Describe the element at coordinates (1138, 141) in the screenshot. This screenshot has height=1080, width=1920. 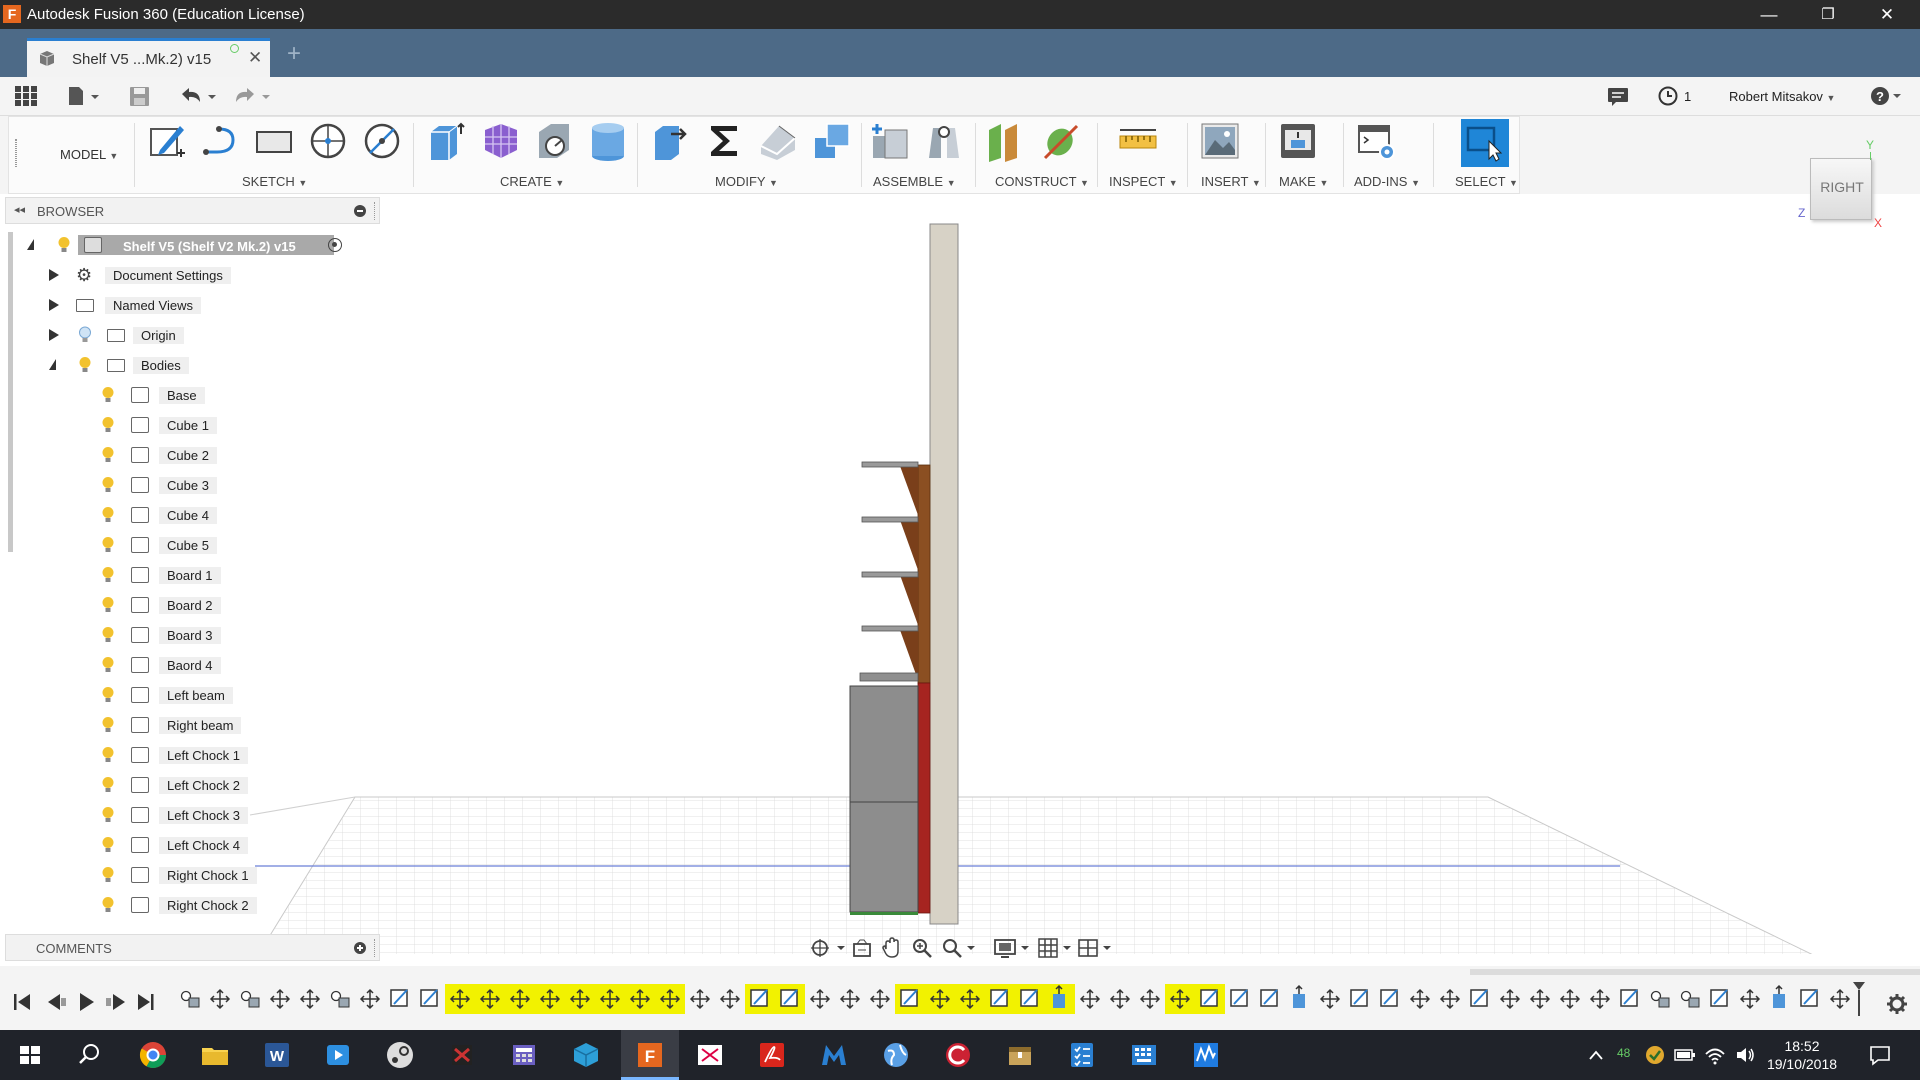
I see `measure-icon` at that location.